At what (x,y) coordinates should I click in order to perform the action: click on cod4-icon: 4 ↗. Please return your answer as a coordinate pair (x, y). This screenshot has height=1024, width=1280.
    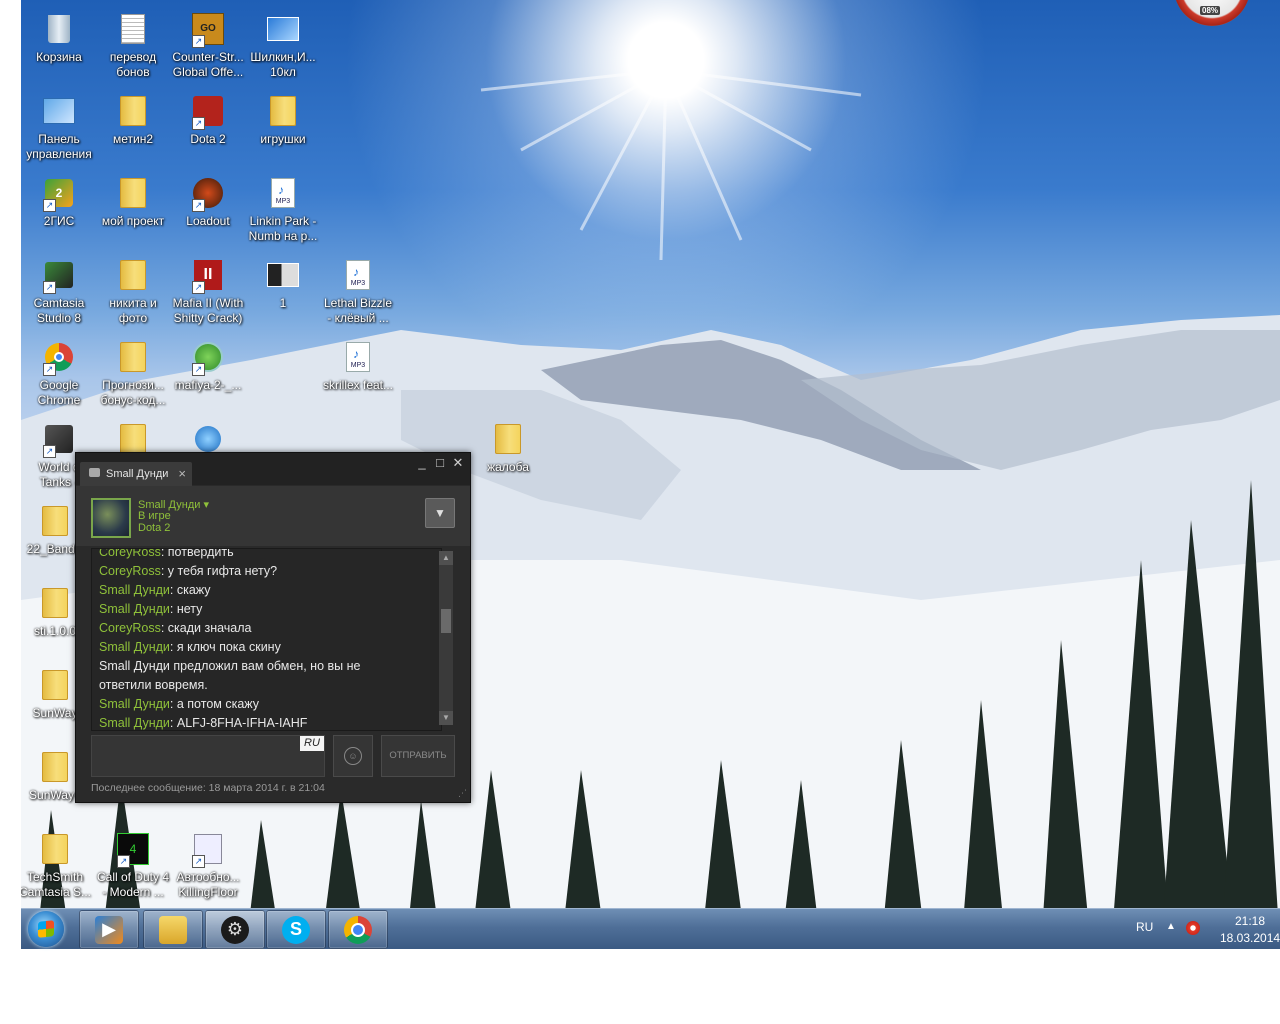
    Looking at the image, I should click on (133, 850).